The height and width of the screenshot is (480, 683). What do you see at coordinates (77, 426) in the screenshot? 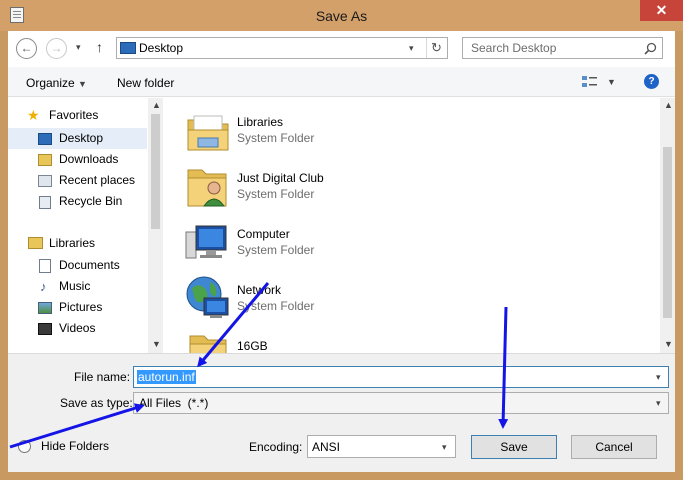
I see `arrow-to-savetype` at bounding box center [77, 426].